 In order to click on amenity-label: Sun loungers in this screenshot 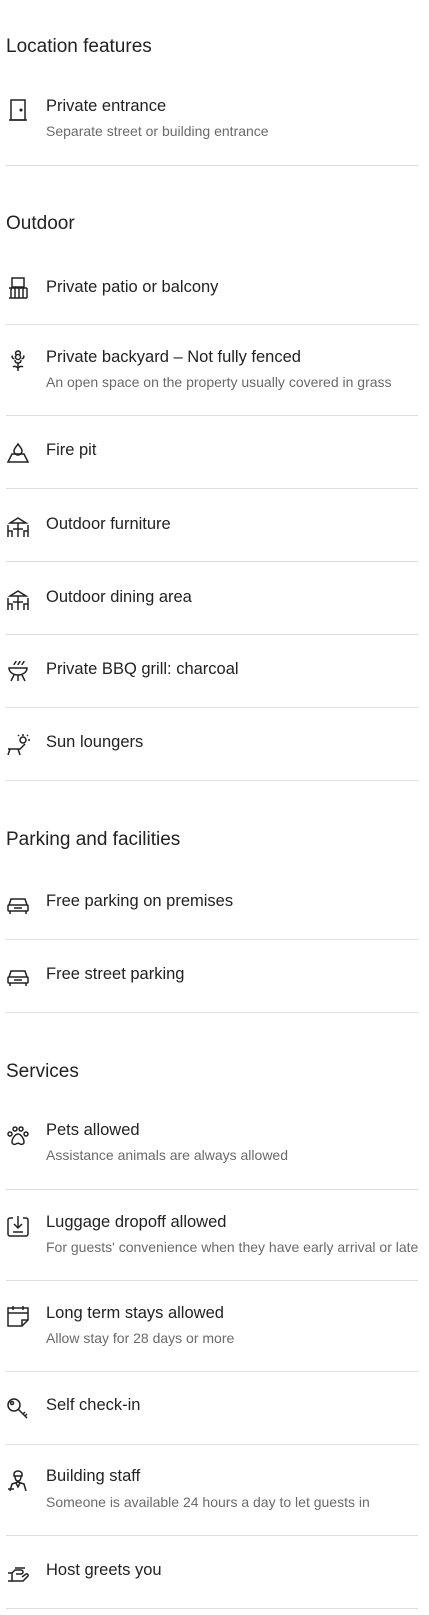, I will do `click(95, 742)`.